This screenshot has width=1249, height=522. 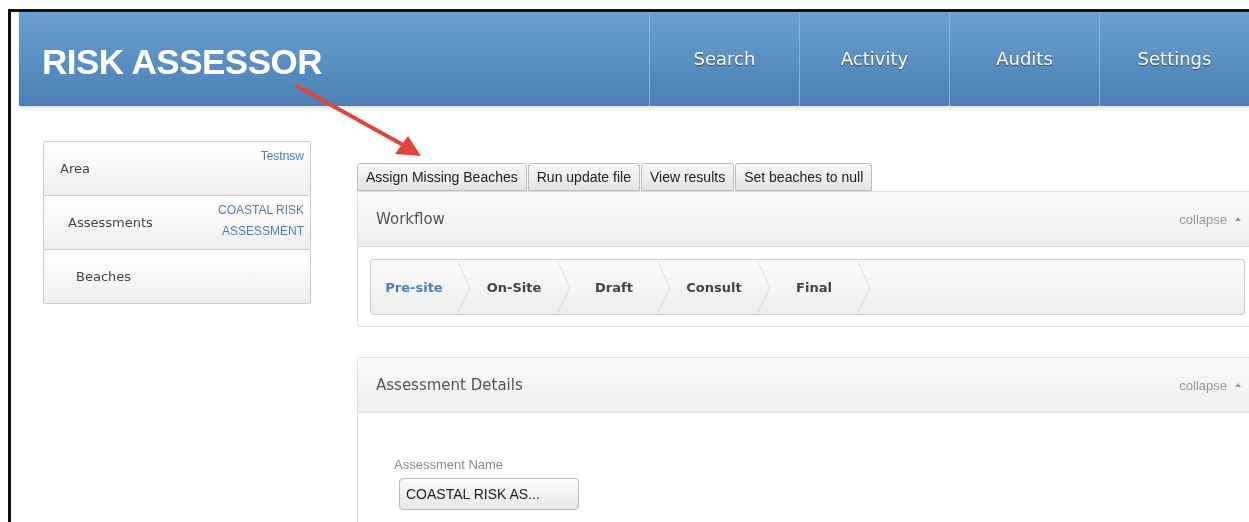 What do you see at coordinates (614, 287) in the screenshot?
I see `workflow-step: Draft` at bounding box center [614, 287].